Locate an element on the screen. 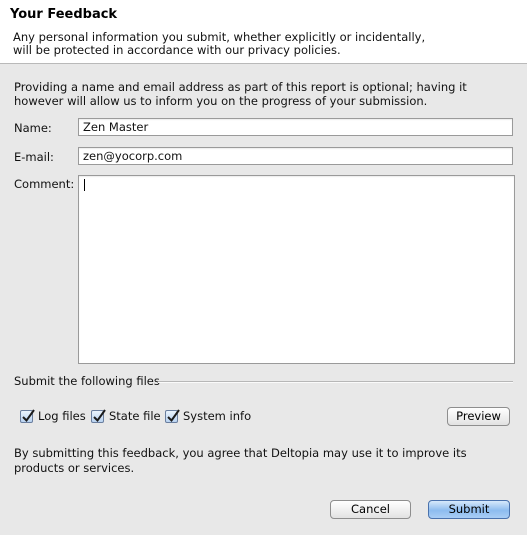  state-file-checkbox: State file is located at coordinates (126, 416).